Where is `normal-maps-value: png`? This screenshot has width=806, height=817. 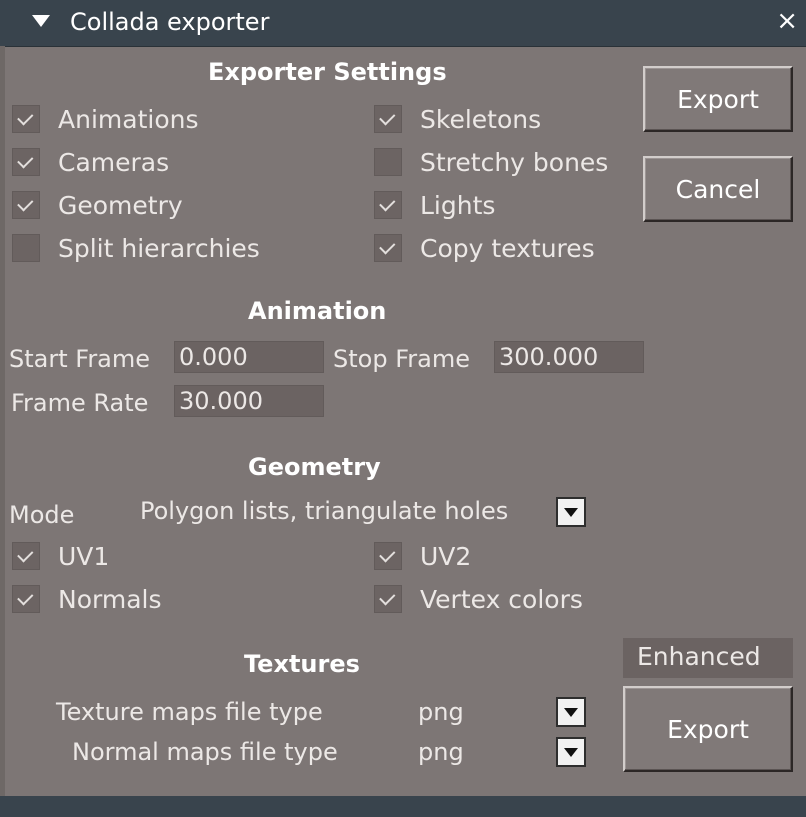
normal-maps-value: png is located at coordinates (441, 752).